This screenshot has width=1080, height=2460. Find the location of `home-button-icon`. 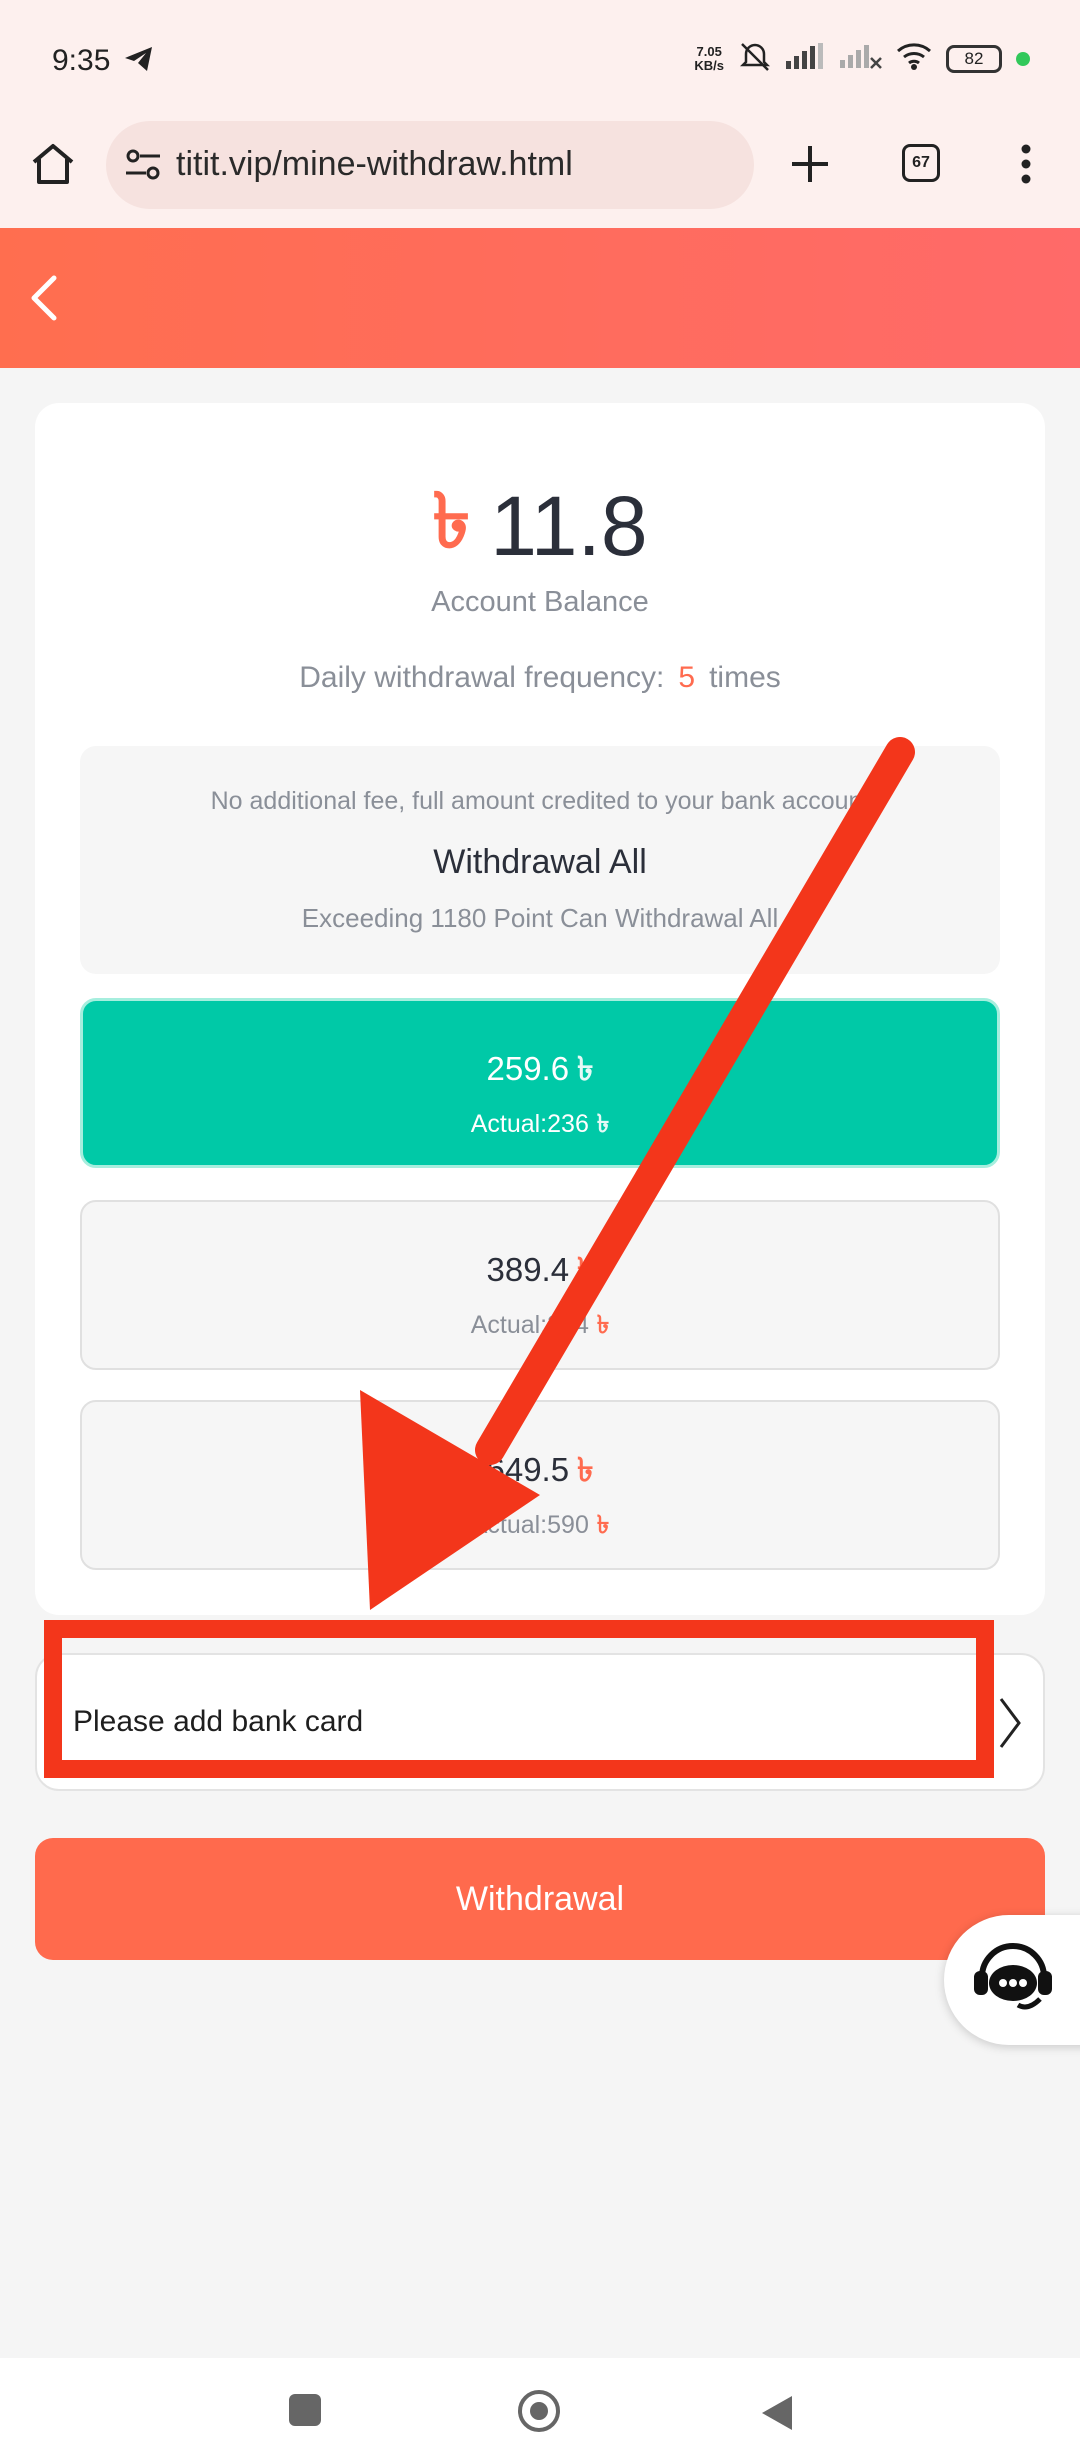

home-button-icon is located at coordinates (539, 2411).